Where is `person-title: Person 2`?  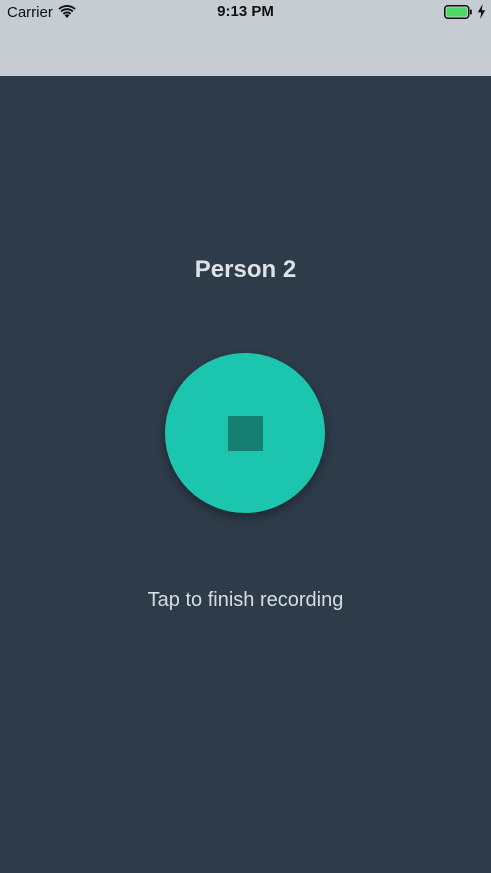
person-title: Person 2 is located at coordinates (245, 269).